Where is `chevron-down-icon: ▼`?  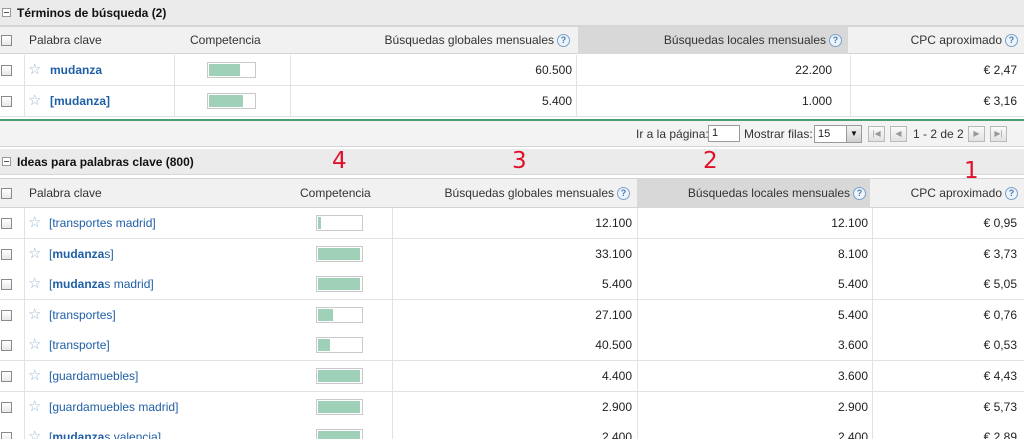 chevron-down-icon: ▼ is located at coordinates (853, 134).